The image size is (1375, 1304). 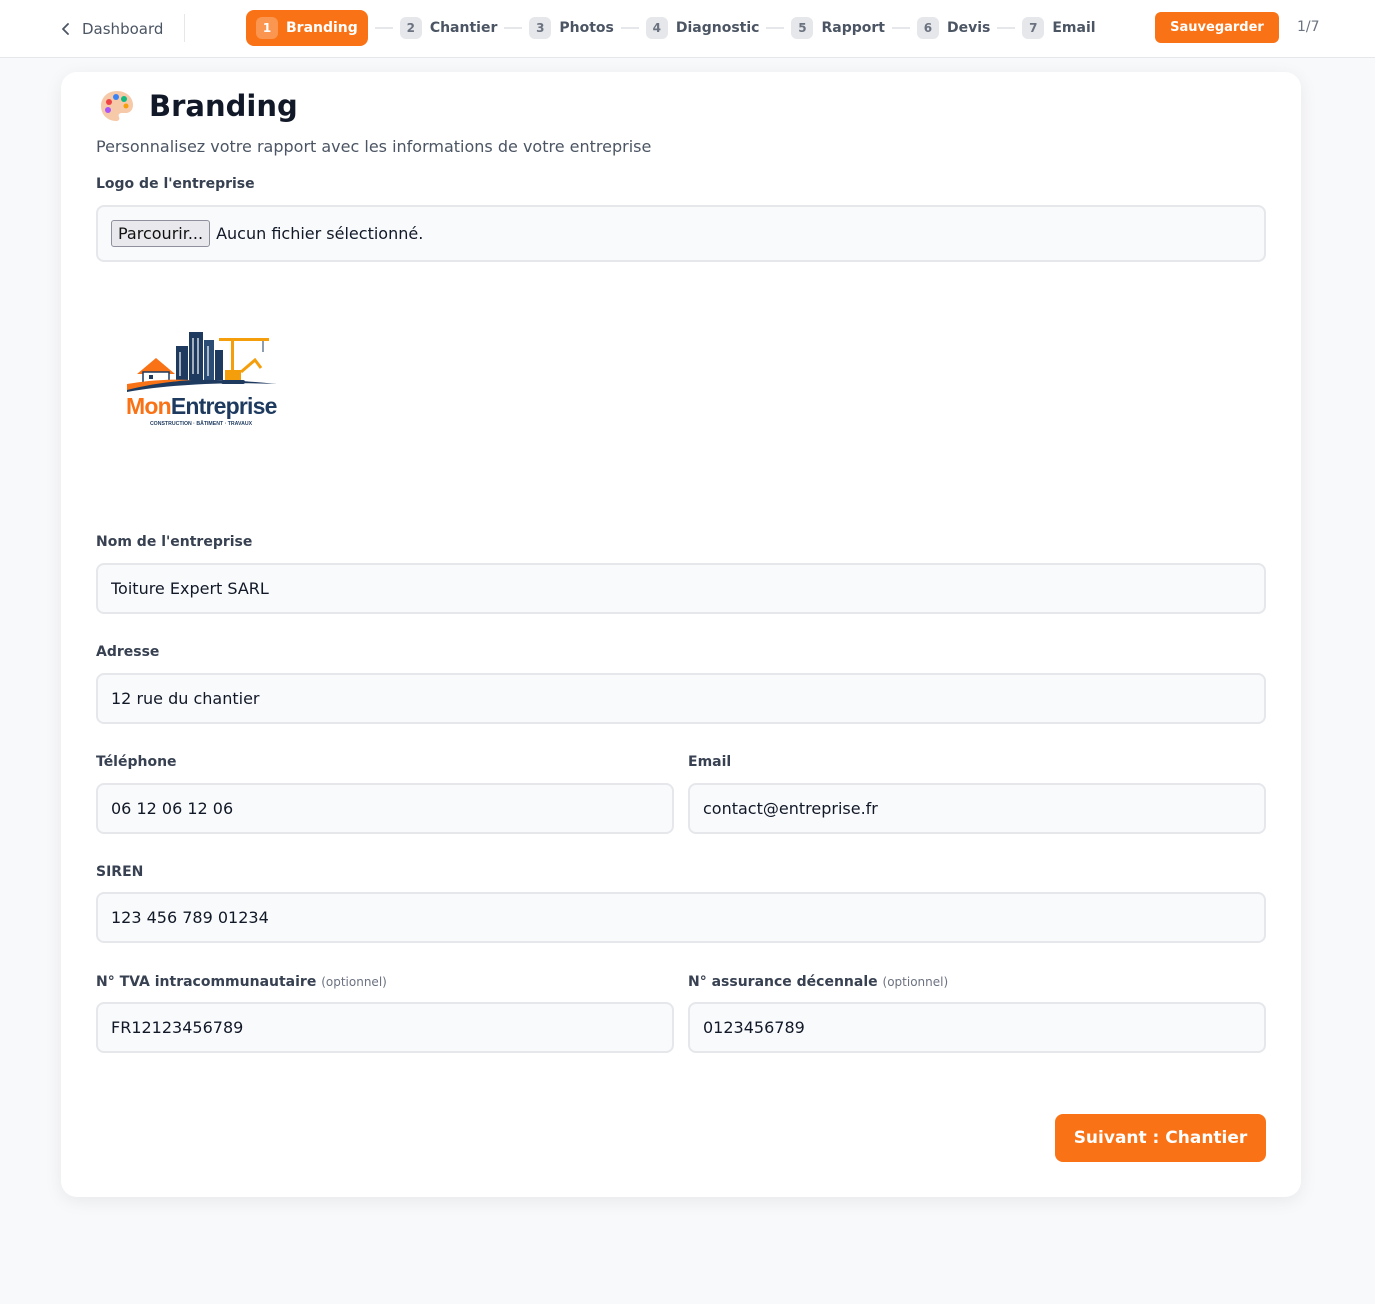 I want to click on back-to-dashboard-link: Dashboard, so click(x=111, y=29).